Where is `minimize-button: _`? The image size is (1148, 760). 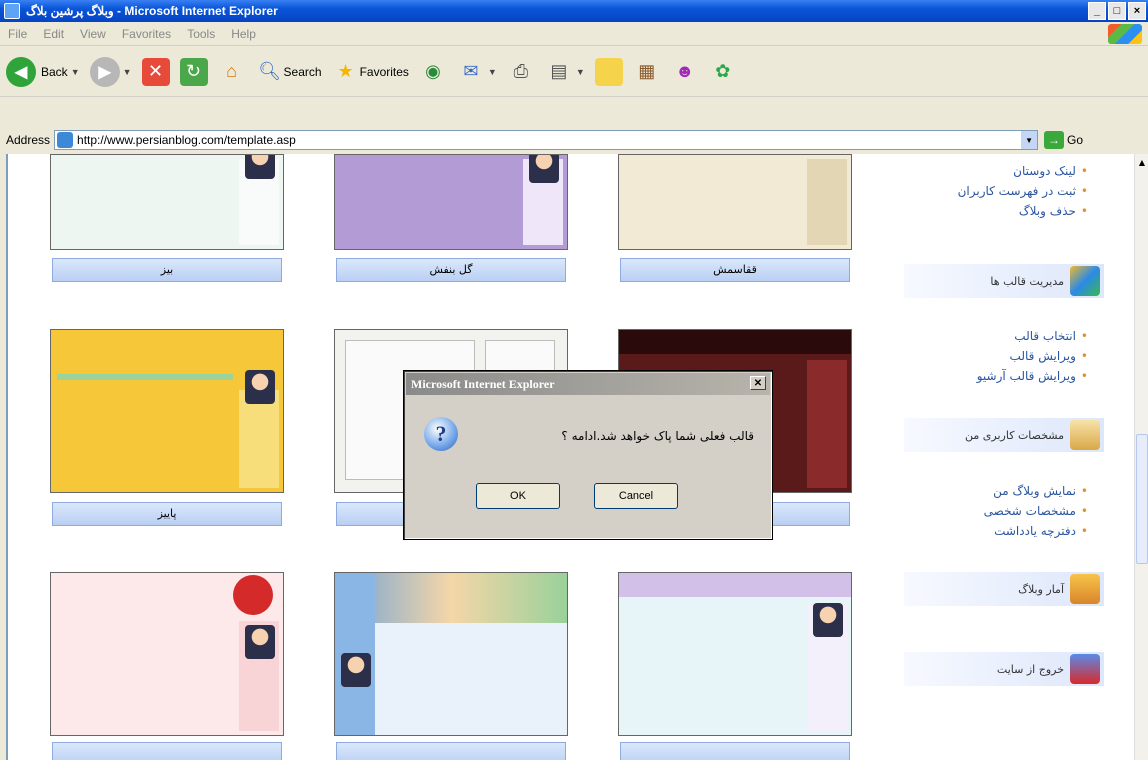
minimize-button: _ is located at coordinates (1097, 11).